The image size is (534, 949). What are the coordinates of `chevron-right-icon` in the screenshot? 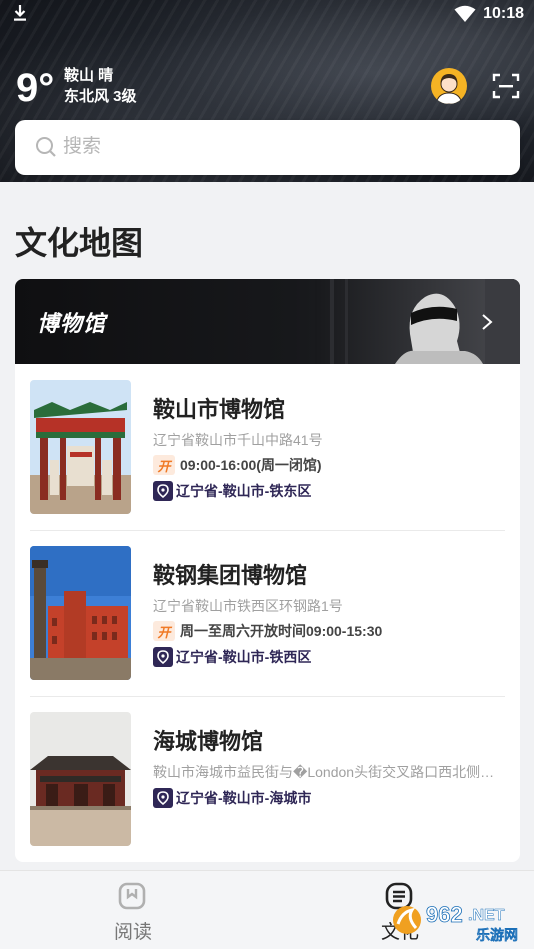 It's located at (487, 322).